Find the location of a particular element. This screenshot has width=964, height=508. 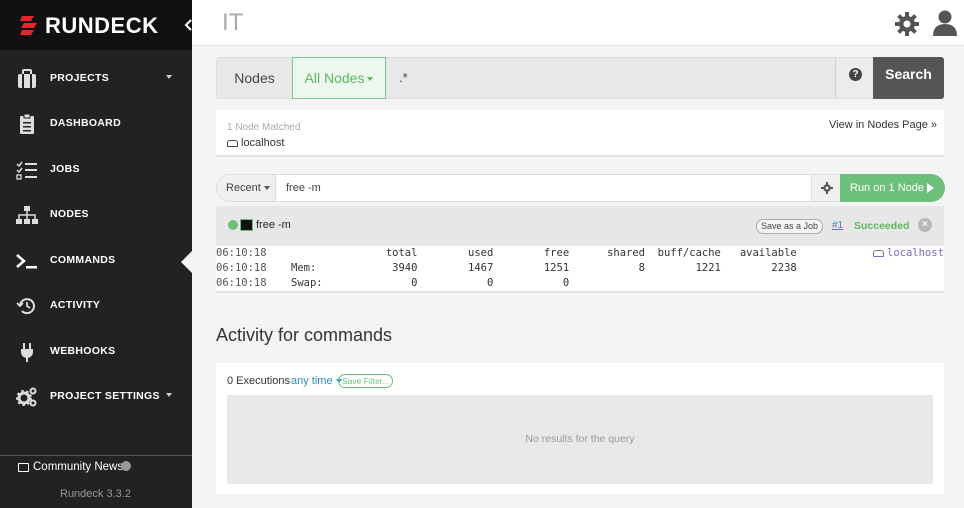

time-filter-dropdown: any time is located at coordinates (316, 381).